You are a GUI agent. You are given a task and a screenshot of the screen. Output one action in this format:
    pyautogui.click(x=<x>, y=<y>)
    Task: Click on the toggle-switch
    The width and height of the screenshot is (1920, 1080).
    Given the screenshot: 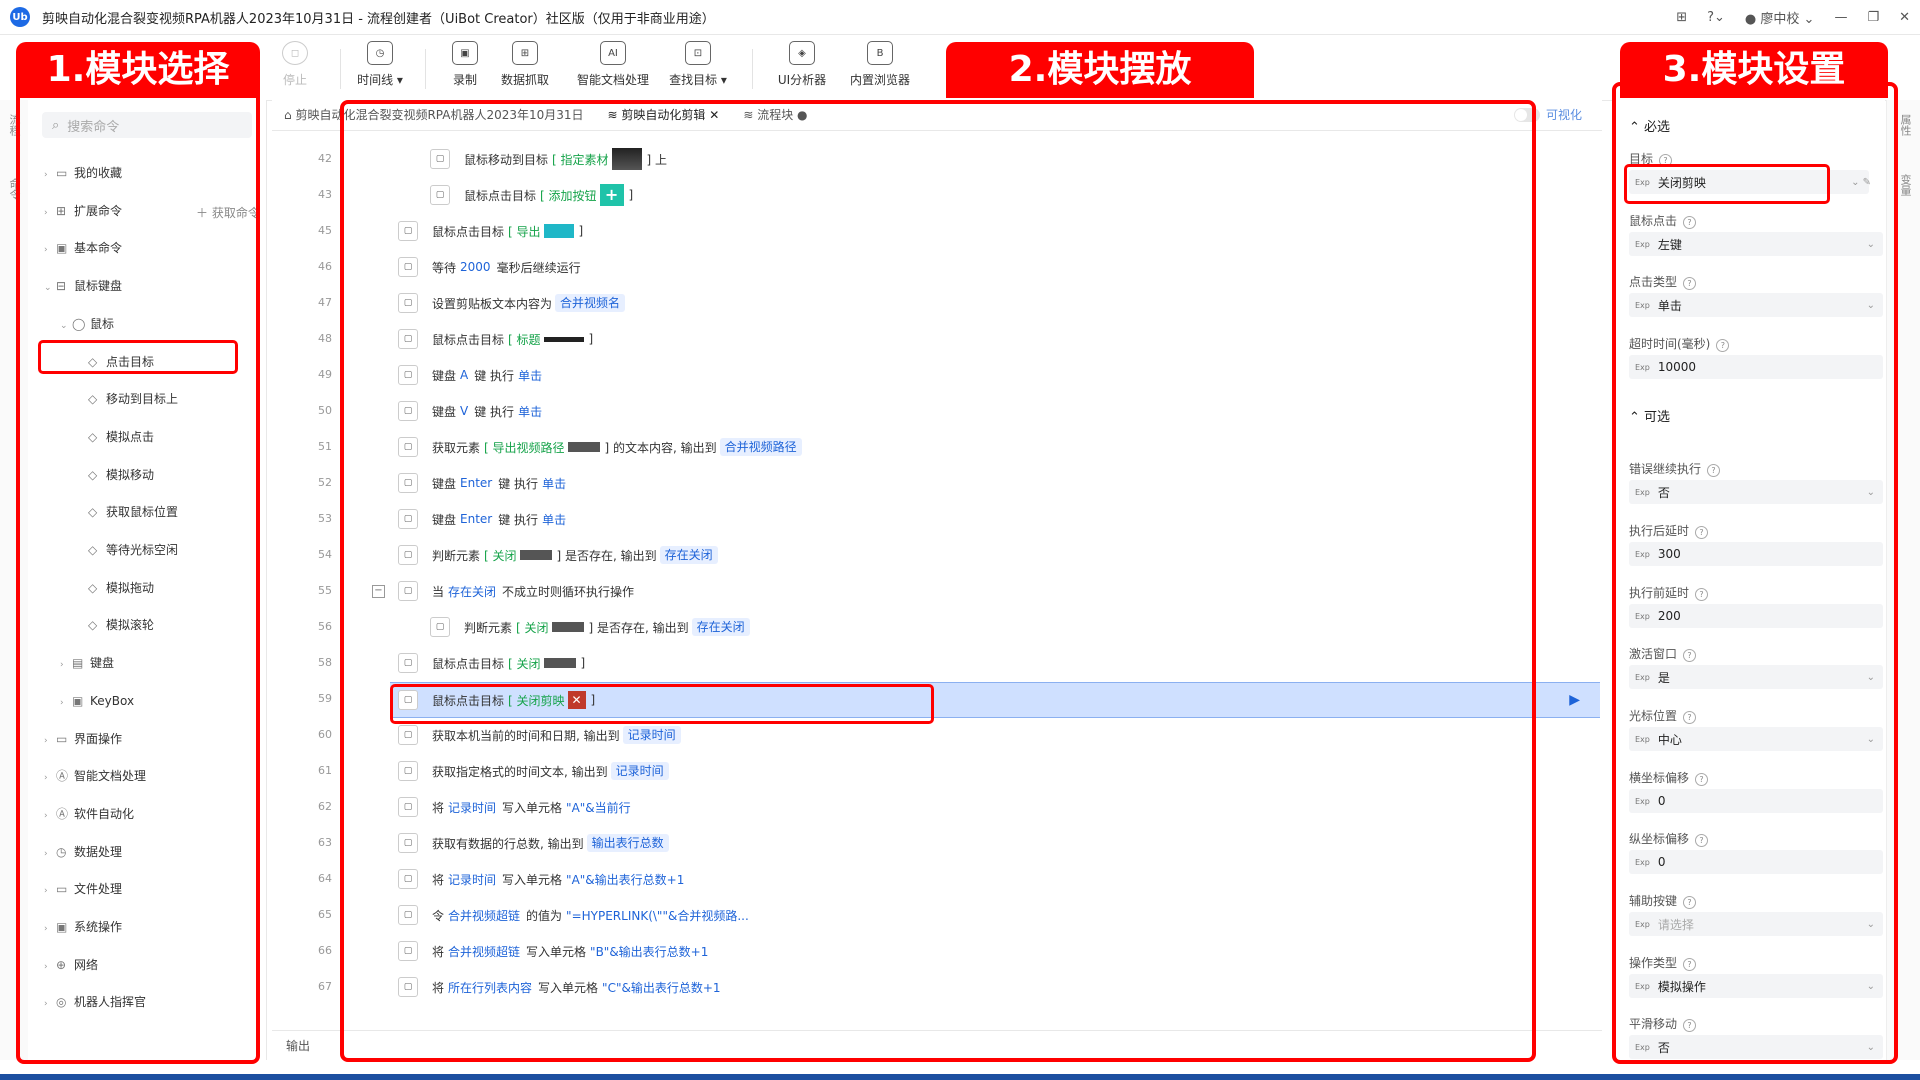 What is the action you would take?
    pyautogui.click(x=1526, y=114)
    